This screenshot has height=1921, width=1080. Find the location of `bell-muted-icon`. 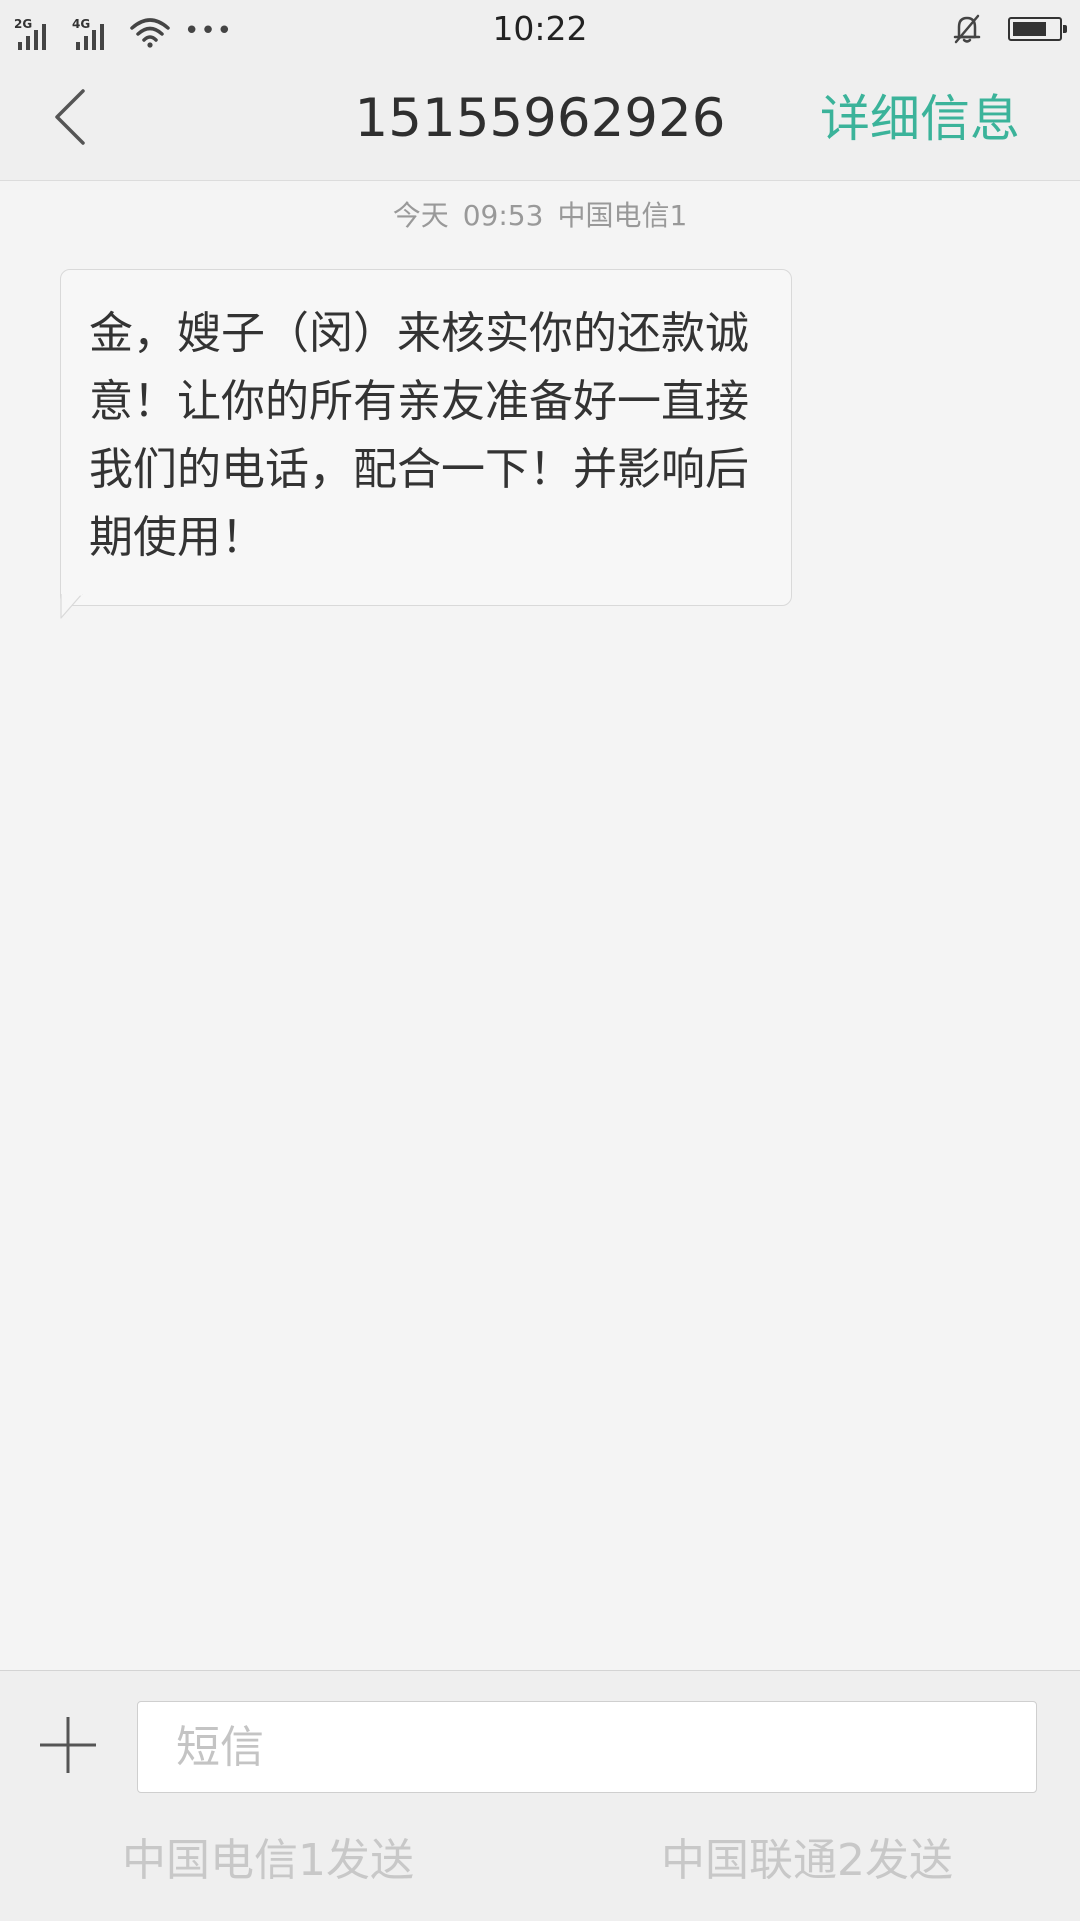

bell-muted-icon is located at coordinates (967, 29).